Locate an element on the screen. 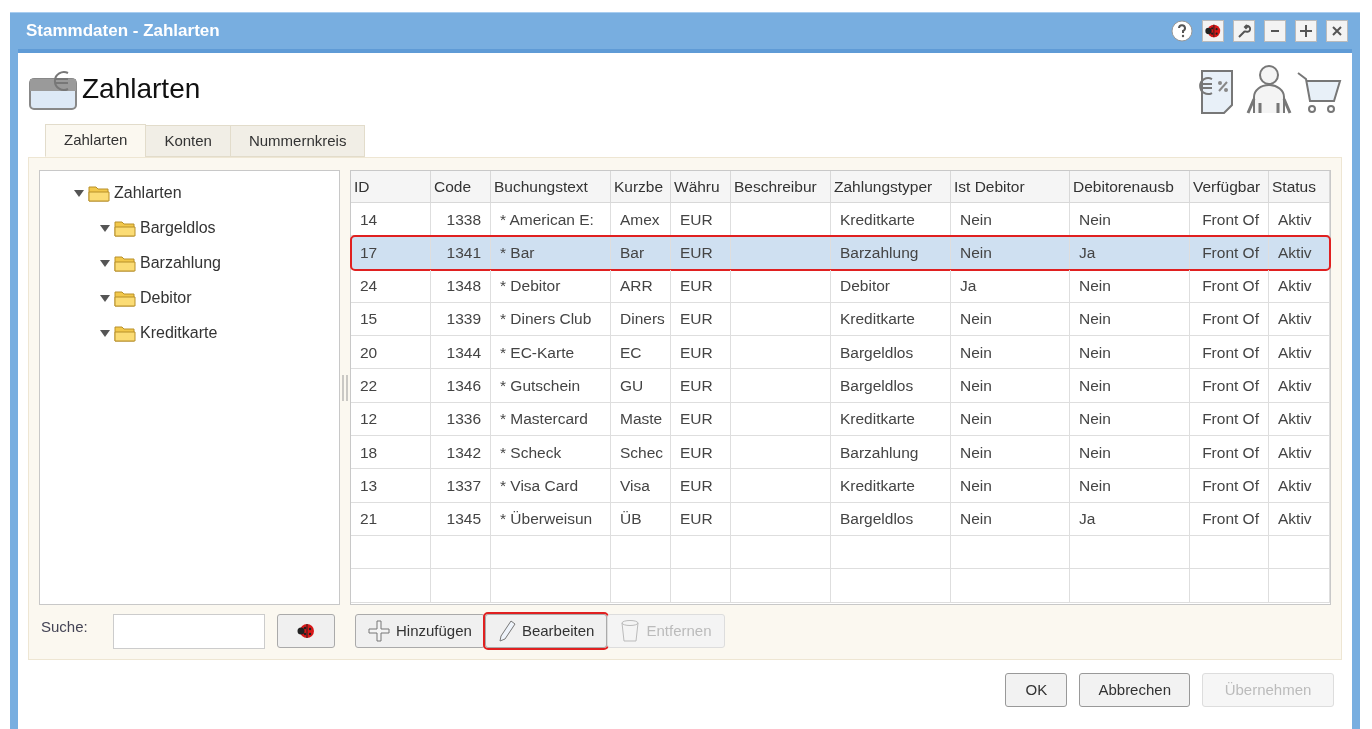 The width and height of the screenshot is (1372, 729). table-cell-text: 1339 is located at coordinates (463, 319).